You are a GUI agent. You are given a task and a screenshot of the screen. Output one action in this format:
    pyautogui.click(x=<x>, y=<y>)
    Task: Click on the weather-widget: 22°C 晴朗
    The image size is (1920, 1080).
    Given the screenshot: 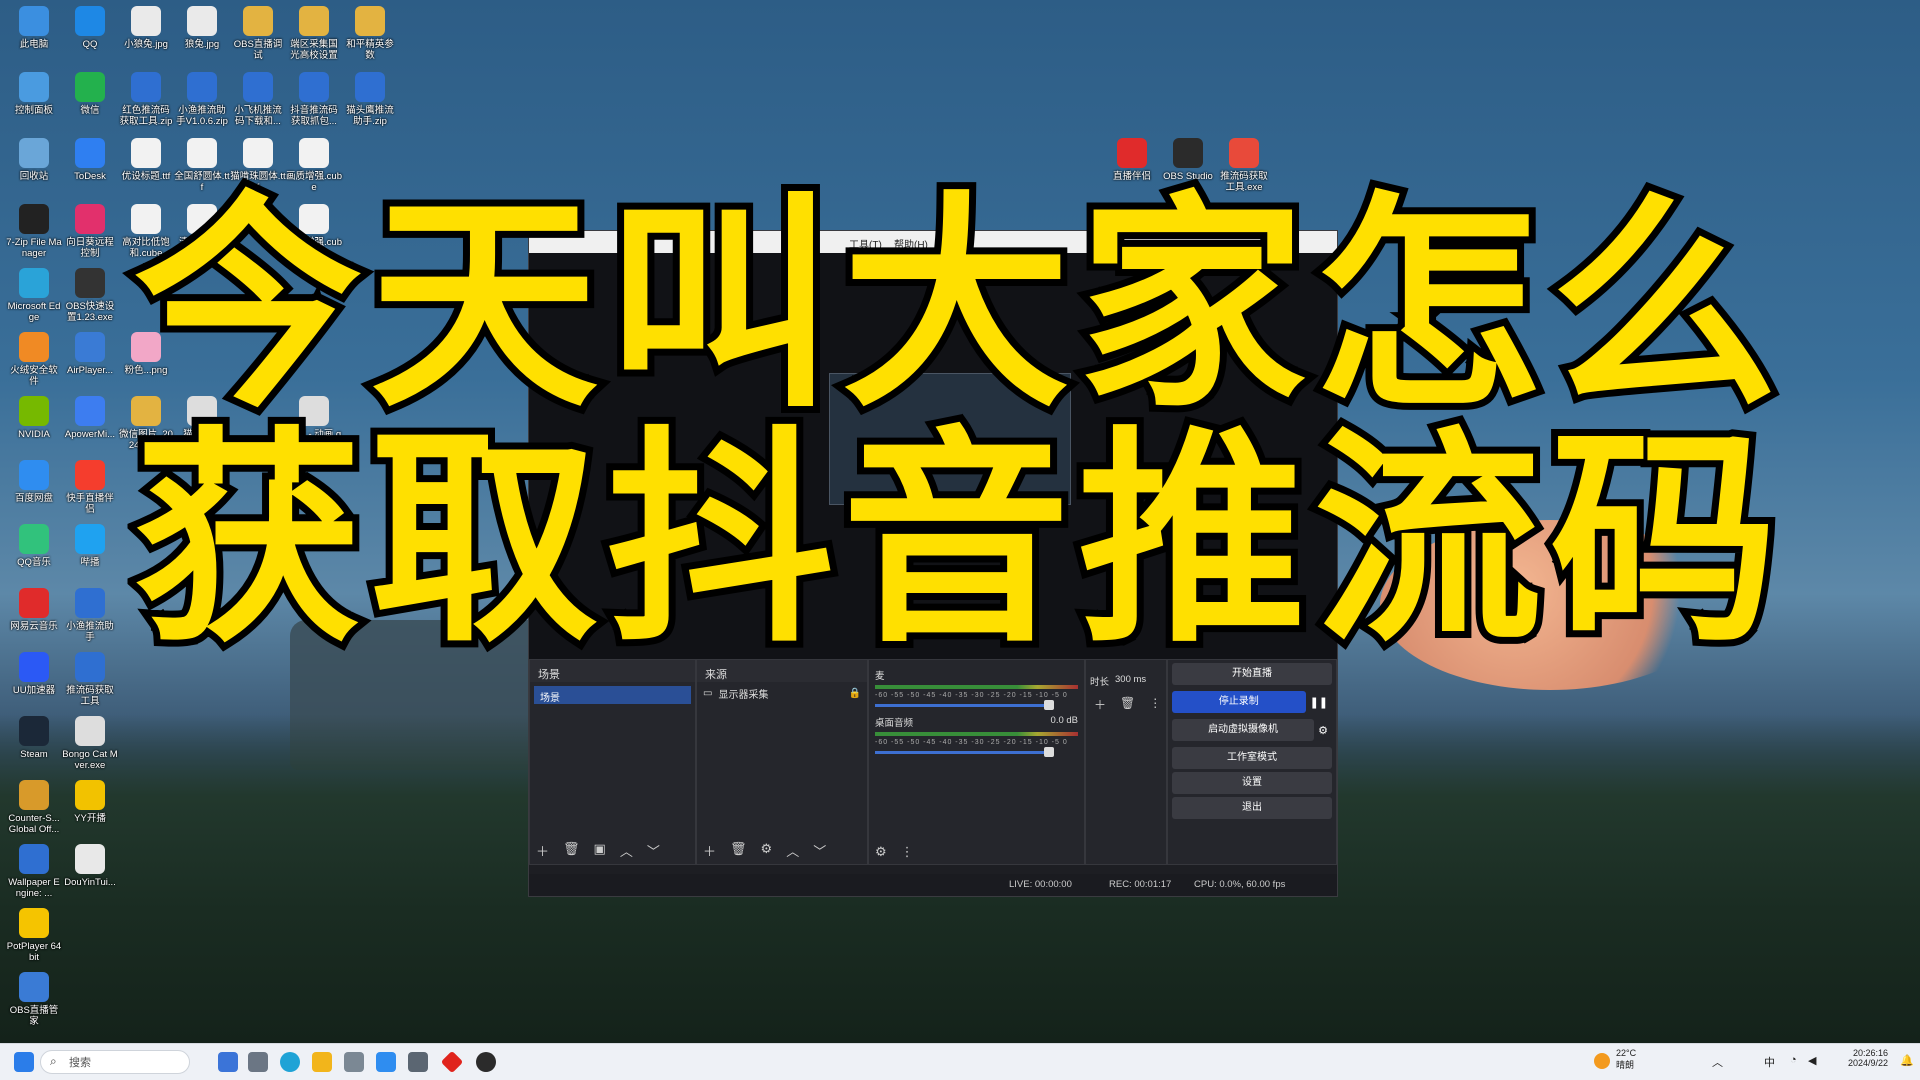 What is the action you would take?
    pyautogui.click(x=1626, y=1059)
    